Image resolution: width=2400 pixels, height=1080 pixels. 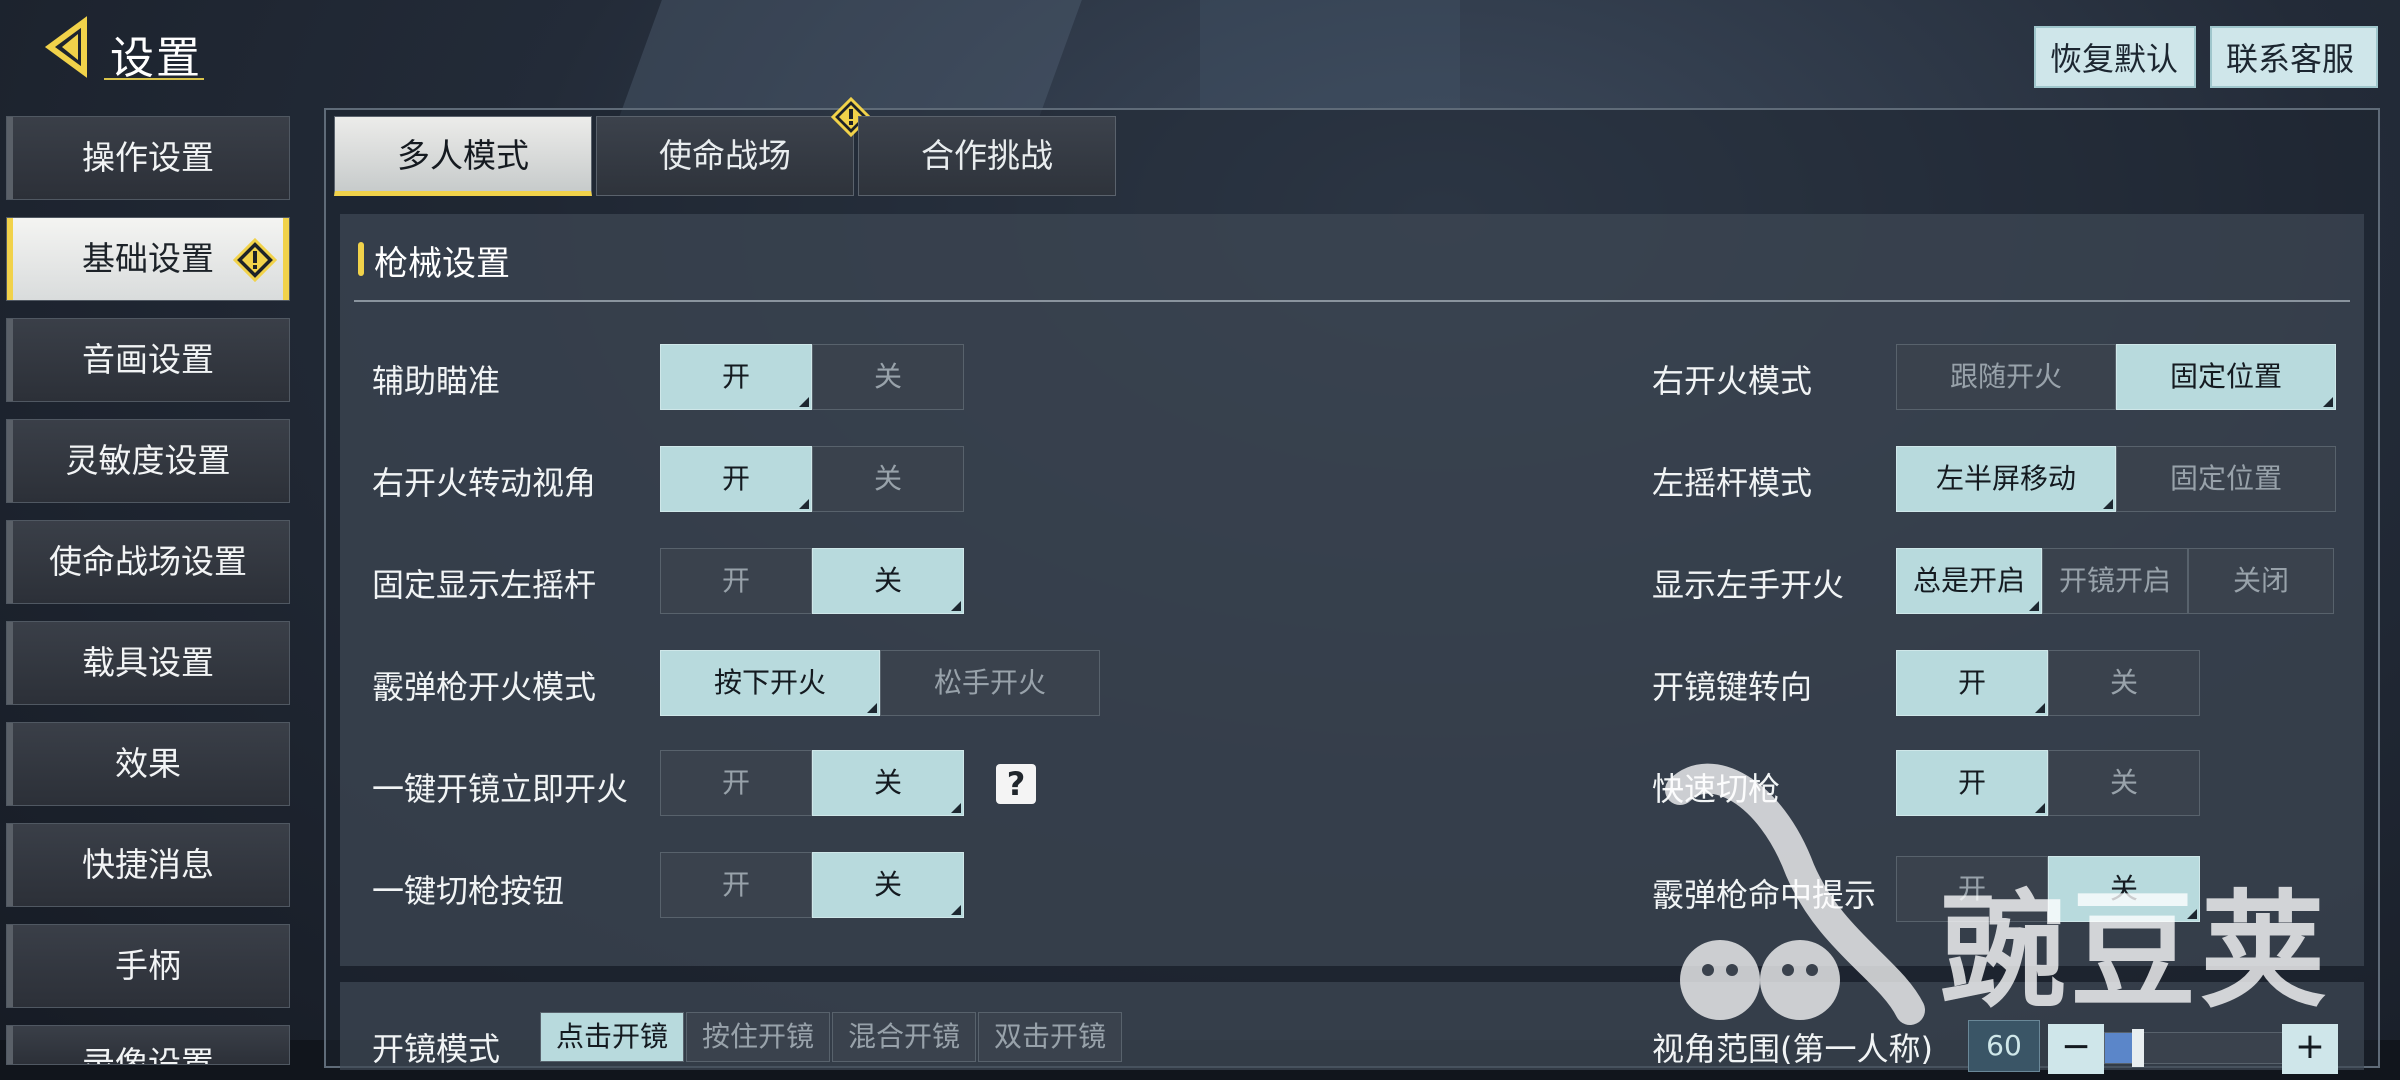 I want to click on option-always-on: 总是开启, so click(x=1969, y=581).